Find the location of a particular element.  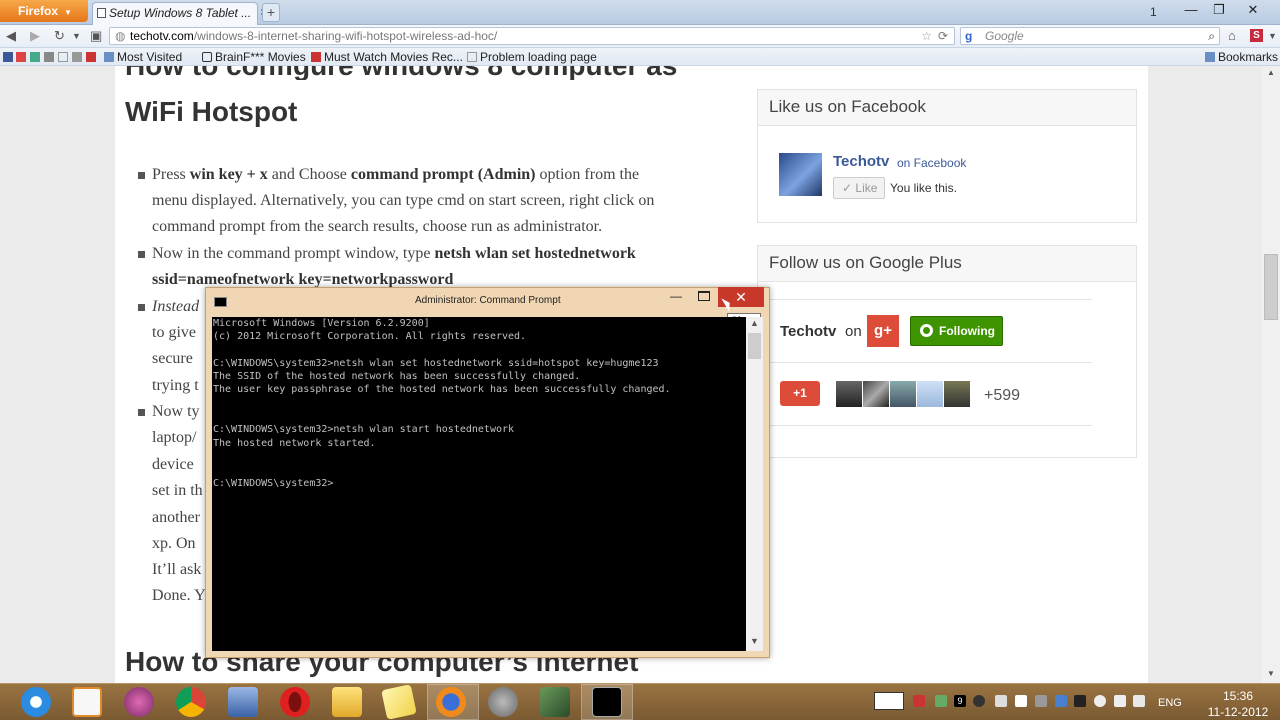

touch-keyboard-icon is located at coordinates (889, 701).